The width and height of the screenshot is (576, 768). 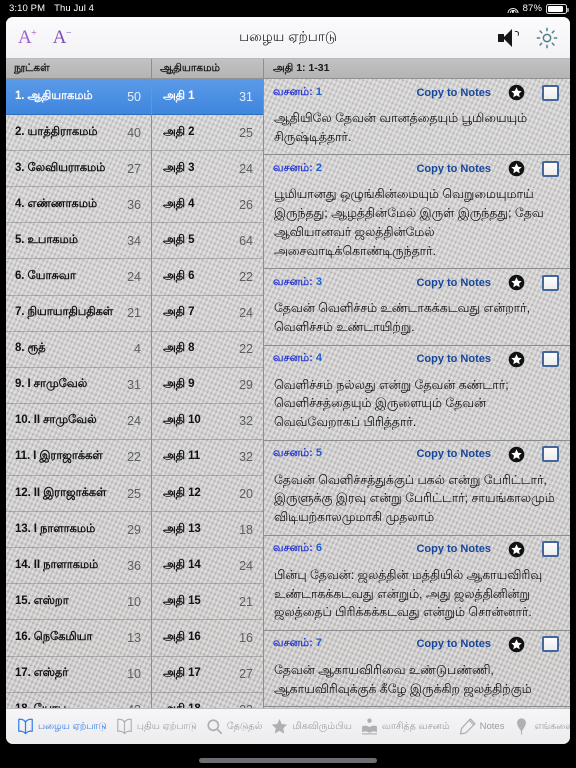 What do you see at coordinates (60, 167) in the screenshot?
I see `book-label: 3. லேவியராகமம்` at bounding box center [60, 167].